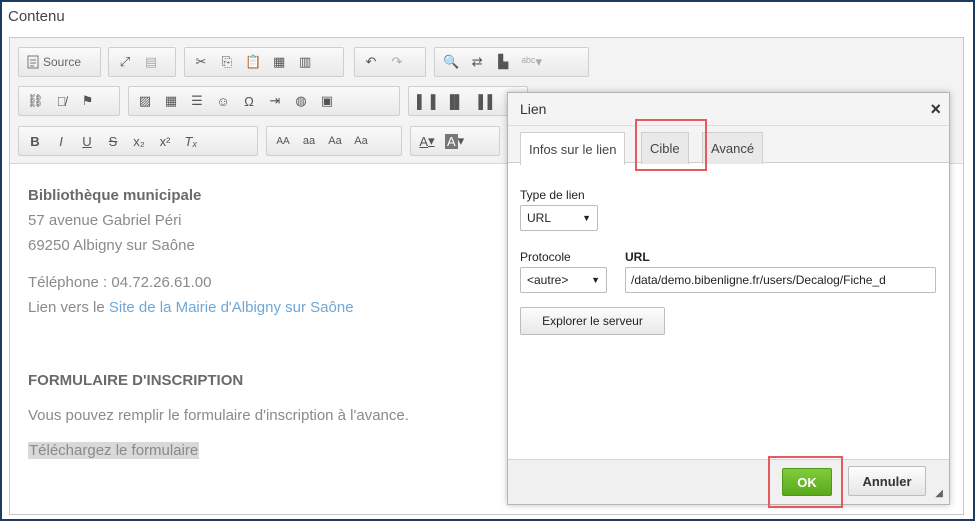 Image resolution: width=975 pixels, height=521 pixels. Describe the element at coordinates (68, 307) in the screenshot. I see `link-prefix: Lien vers le` at that location.